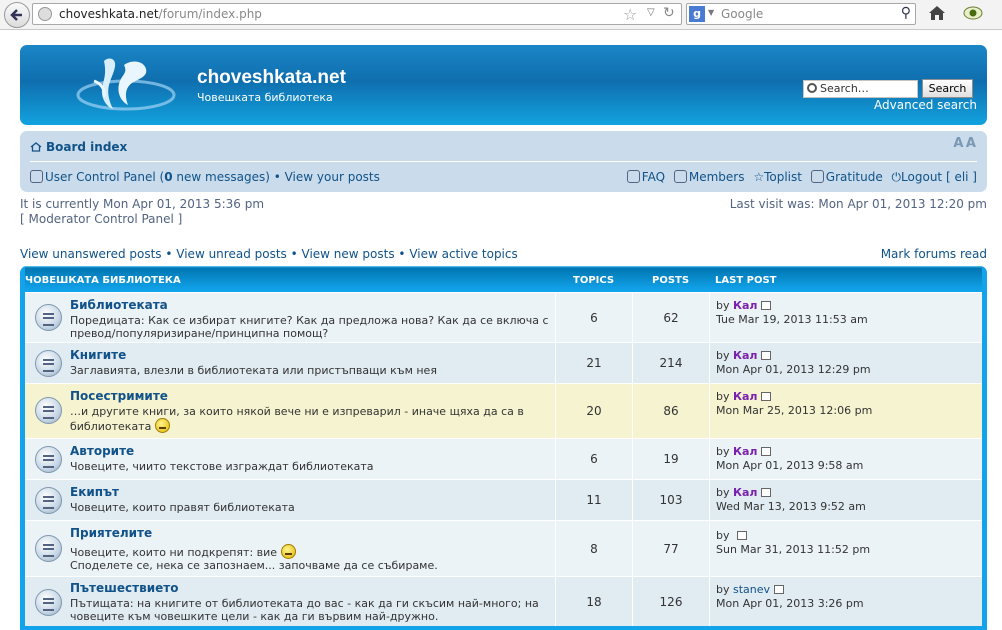  I want to click on eye-icon, so click(973, 13).